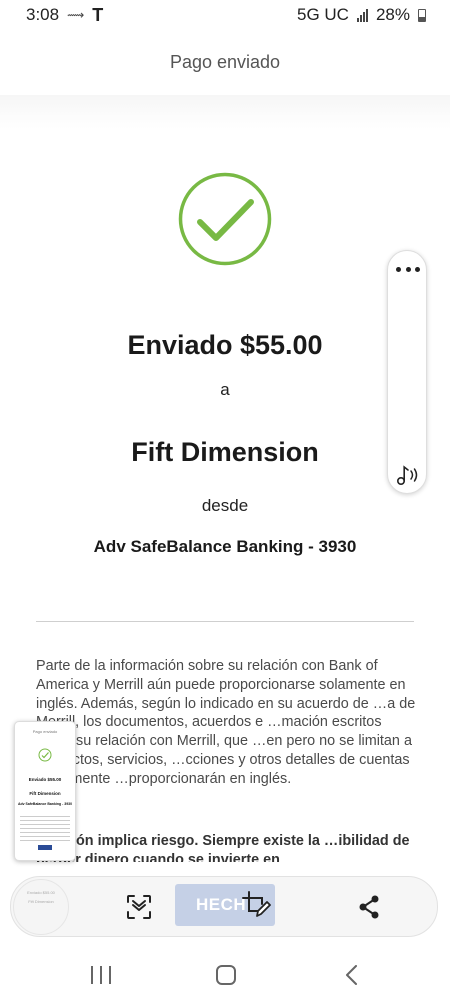 The width and height of the screenshot is (450, 1005). I want to click on thumbnail-recipient: Fift Dimension, so click(45, 793).